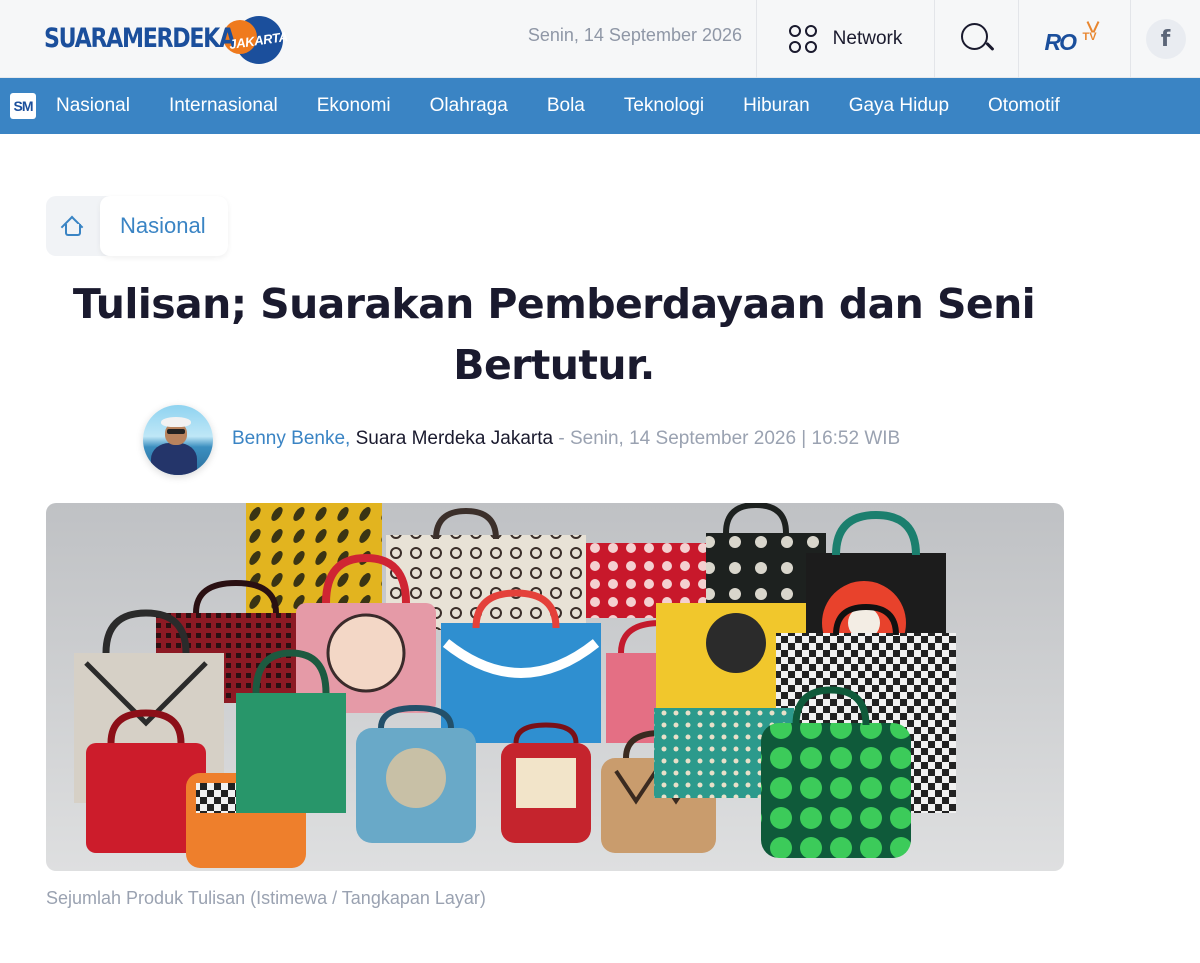 This screenshot has height=963, width=1200. Describe the element at coordinates (634, 35) in the screenshot. I see `header-date: Senin, 14 September 2026` at that location.